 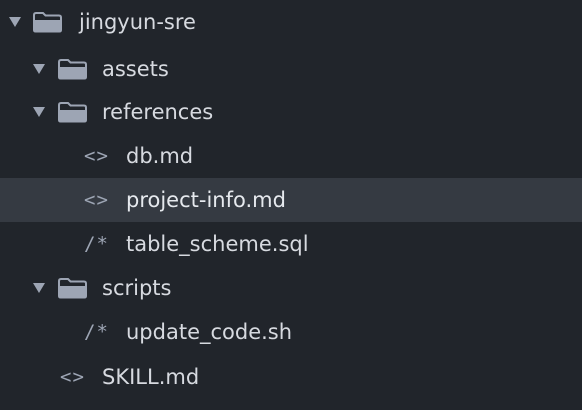 What do you see at coordinates (135, 69) in the screenshot?
I see `tree-item-label: assets` at bounding box center [135, 69].